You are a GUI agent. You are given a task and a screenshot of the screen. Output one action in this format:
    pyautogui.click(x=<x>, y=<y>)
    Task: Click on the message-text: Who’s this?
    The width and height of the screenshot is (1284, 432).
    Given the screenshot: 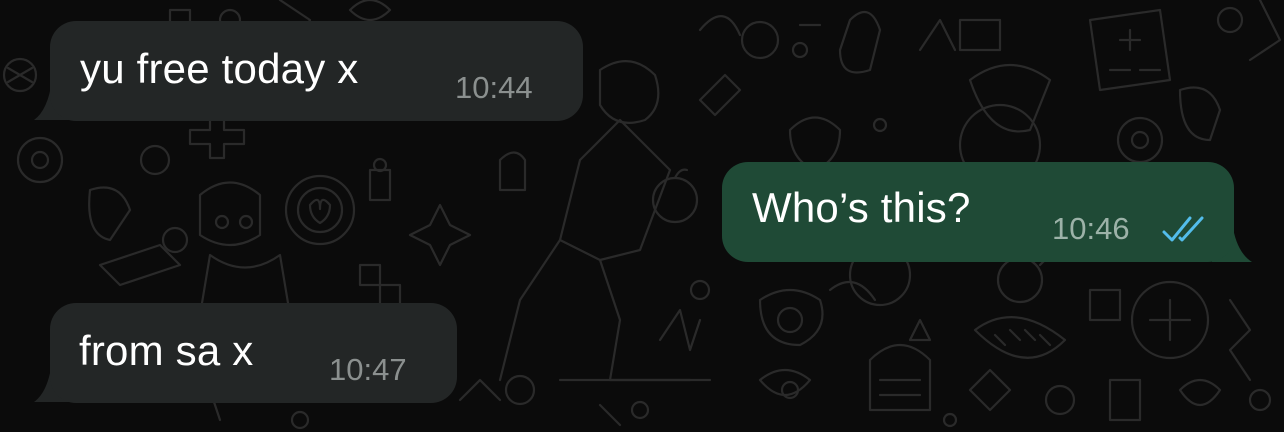 What is the action you would take?
    pyautogui.click(x=861, y=207)
    